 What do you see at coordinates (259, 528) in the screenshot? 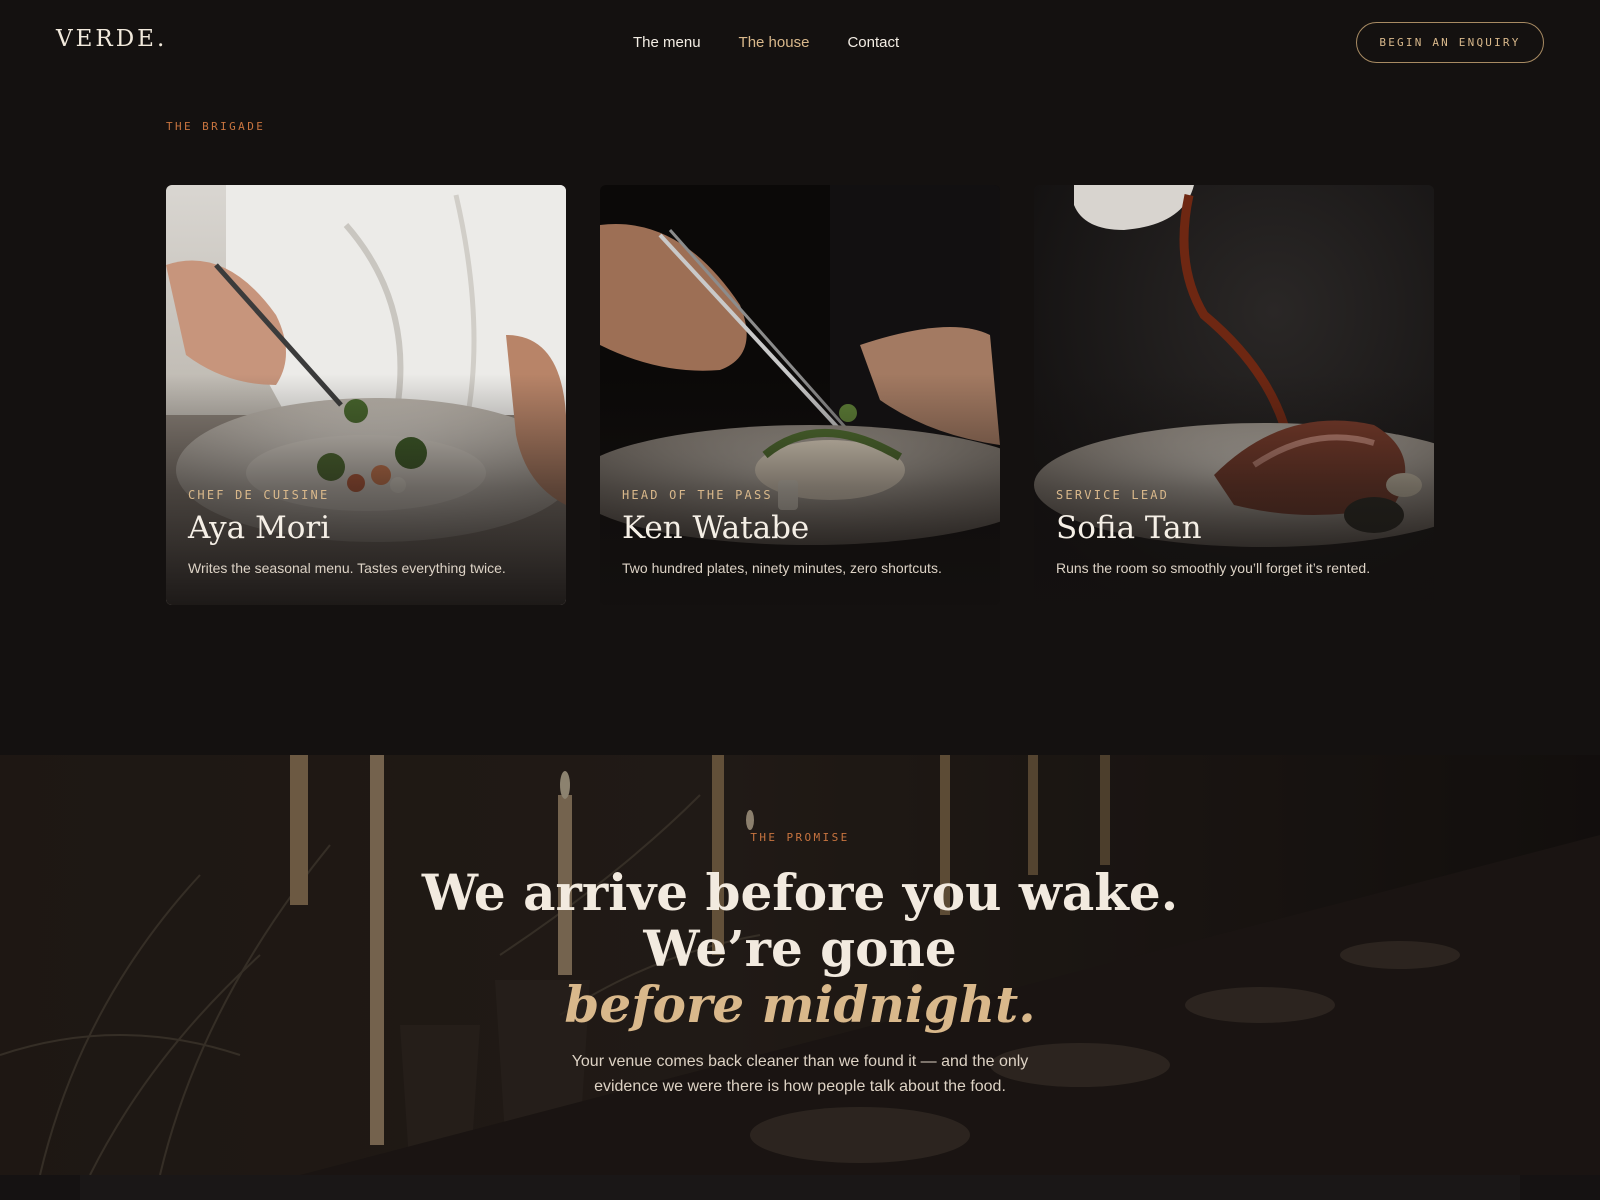
I see `team-name: Aya Mori` at bounding box center [259, 528].